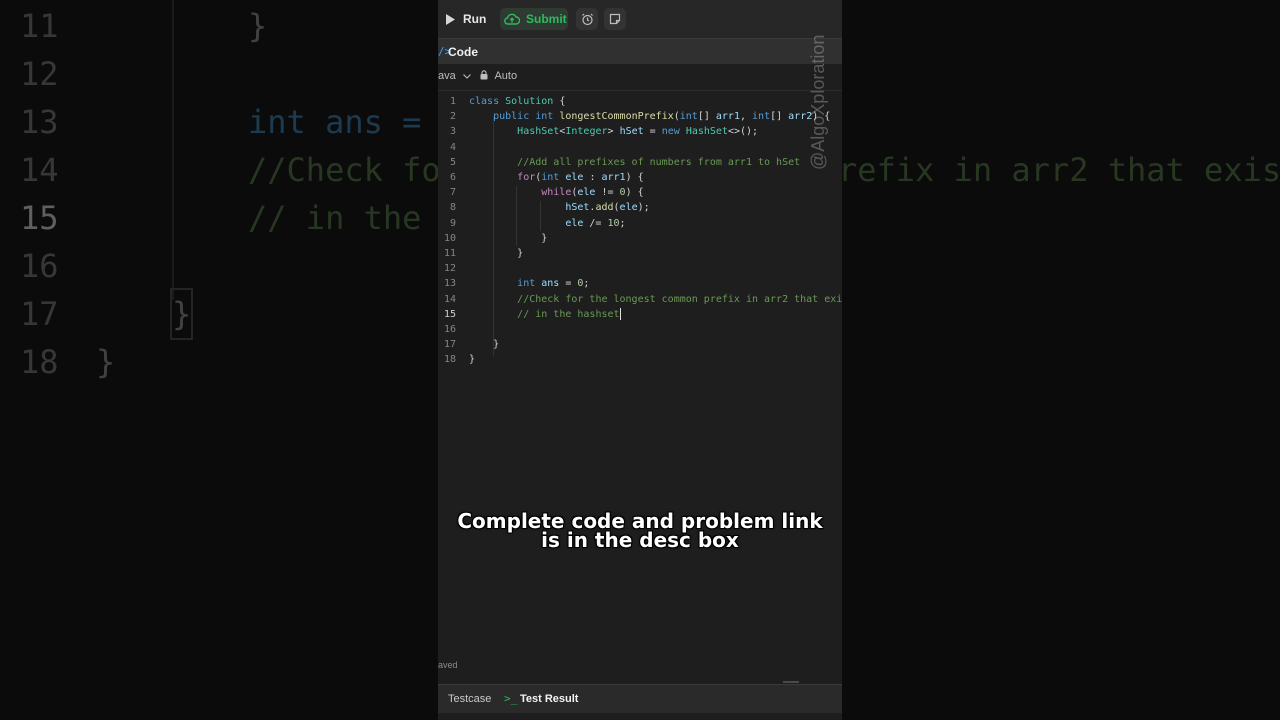 The width and height of the screenshot is (1280, 720). Describe the element at coordinates (512, 19) in the screenshot. I see `cloud-upload-icon` at that location.